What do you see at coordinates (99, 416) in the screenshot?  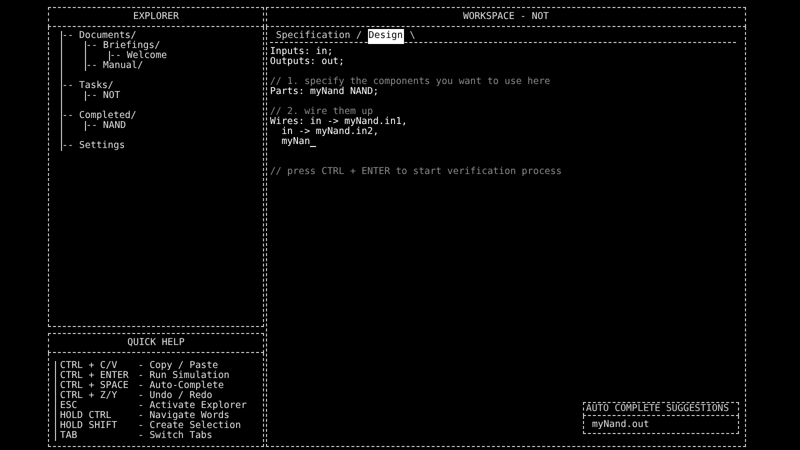 I see `shortcut-key: HOLD CTRL` at bounding box center [99, 416].